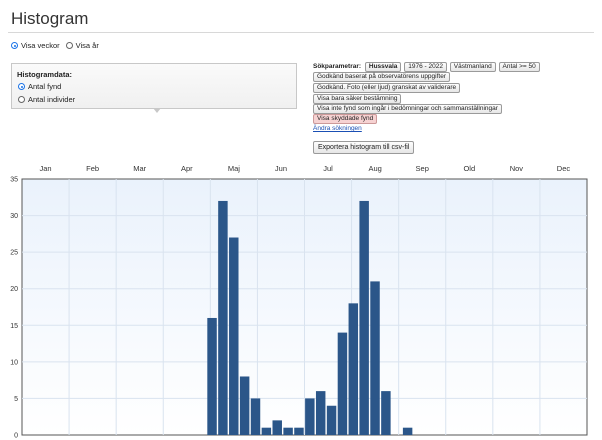 Image resolution: width=602 pixels, height=440 pixels. I want to click on y-tick-label: 25, so click(14, 253).